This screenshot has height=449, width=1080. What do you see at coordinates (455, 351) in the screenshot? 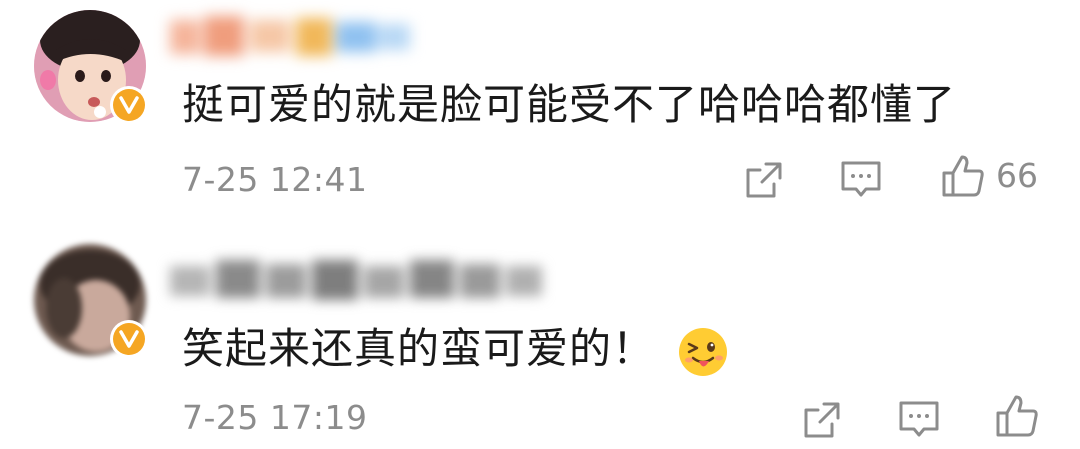
I see `comment-text: 笑起来还真的蛮可爱的！` at bounding box center [455, 351].